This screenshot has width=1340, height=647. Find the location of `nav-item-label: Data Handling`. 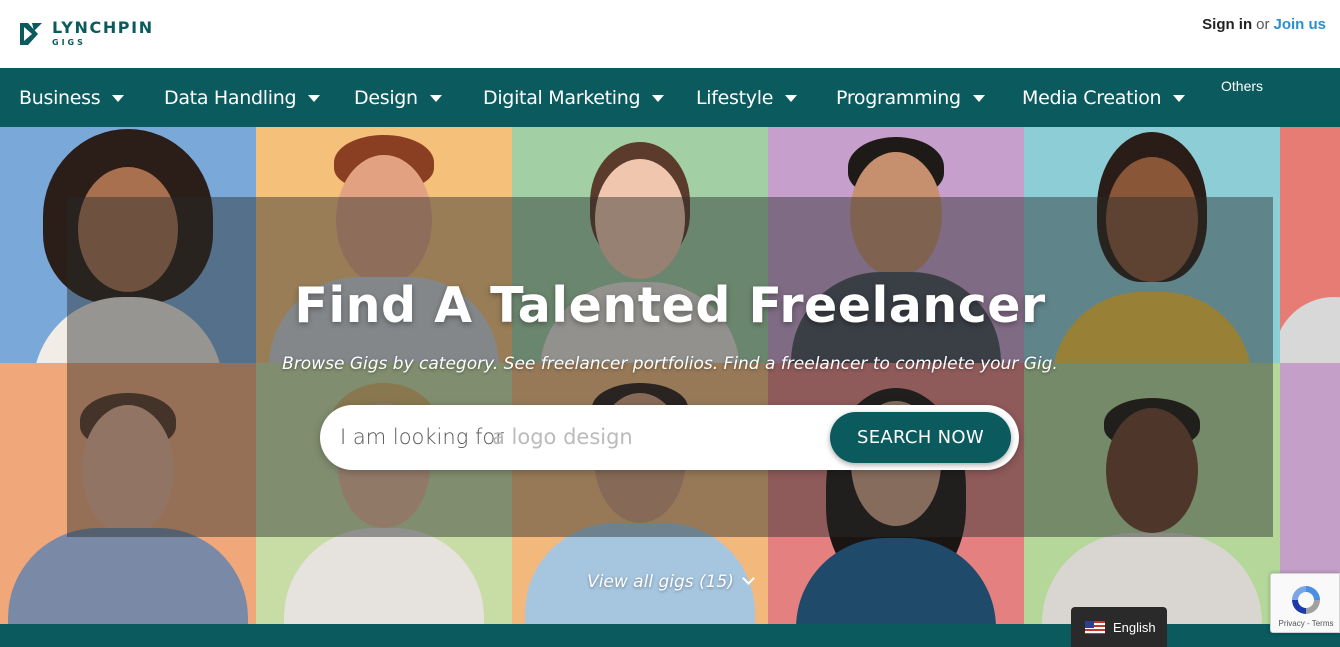

nav-item-label: Data Handling is located at coordinates (230, 97).